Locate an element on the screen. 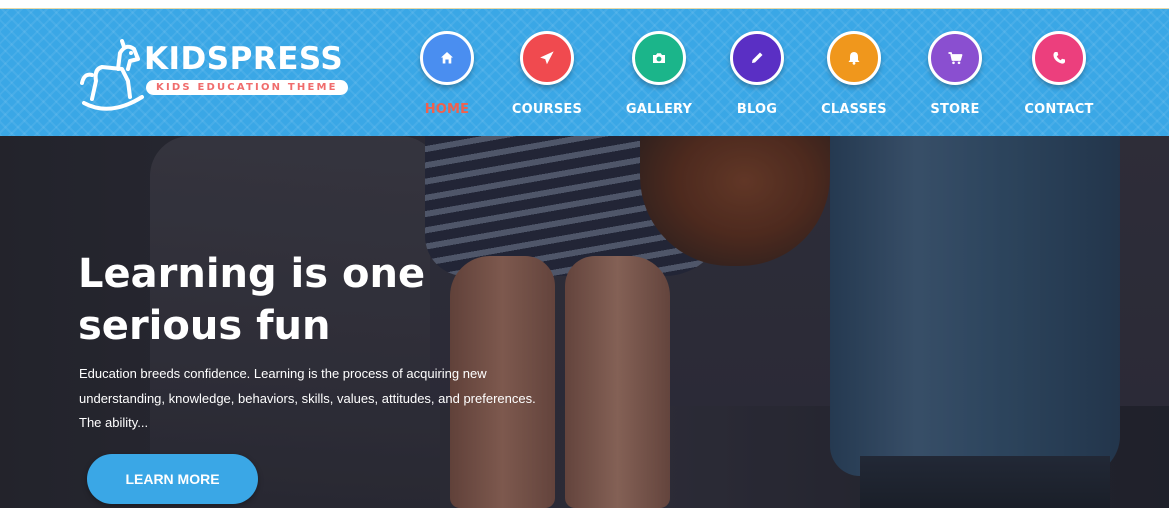 Image resolution: width=1169 pixels, height=508 pixels. phone-icon is located at coordinates (1059, 58).